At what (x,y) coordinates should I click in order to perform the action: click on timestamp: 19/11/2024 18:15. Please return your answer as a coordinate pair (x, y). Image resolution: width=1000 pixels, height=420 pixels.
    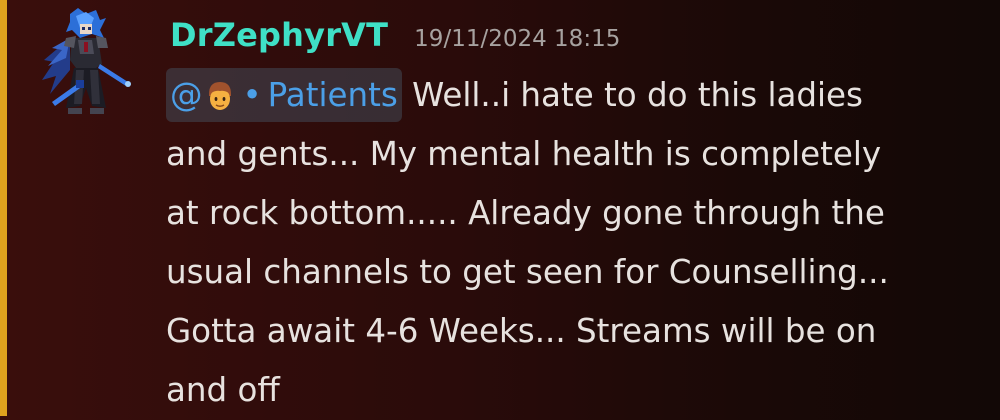
    Looking at the image, I should click on (517, 39).